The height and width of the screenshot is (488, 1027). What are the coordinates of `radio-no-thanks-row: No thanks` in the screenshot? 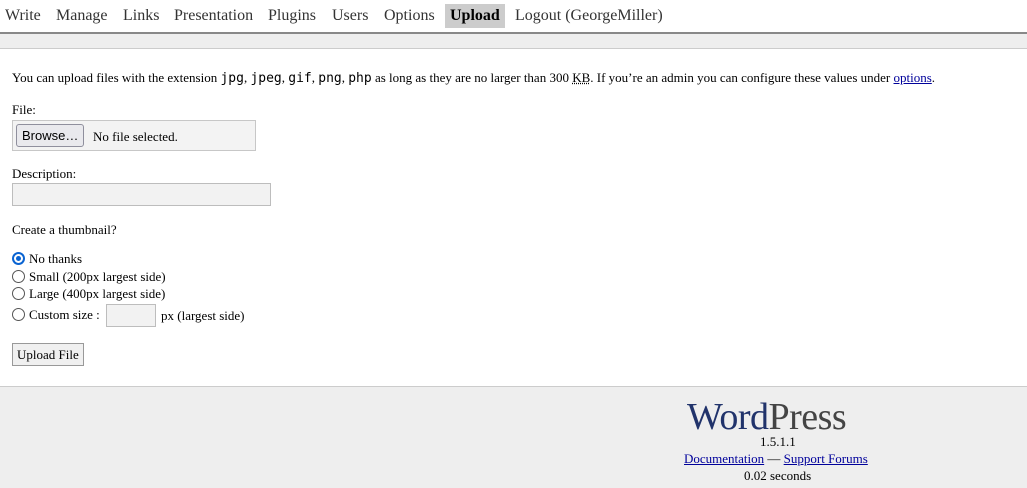 It's located at (47, 259).